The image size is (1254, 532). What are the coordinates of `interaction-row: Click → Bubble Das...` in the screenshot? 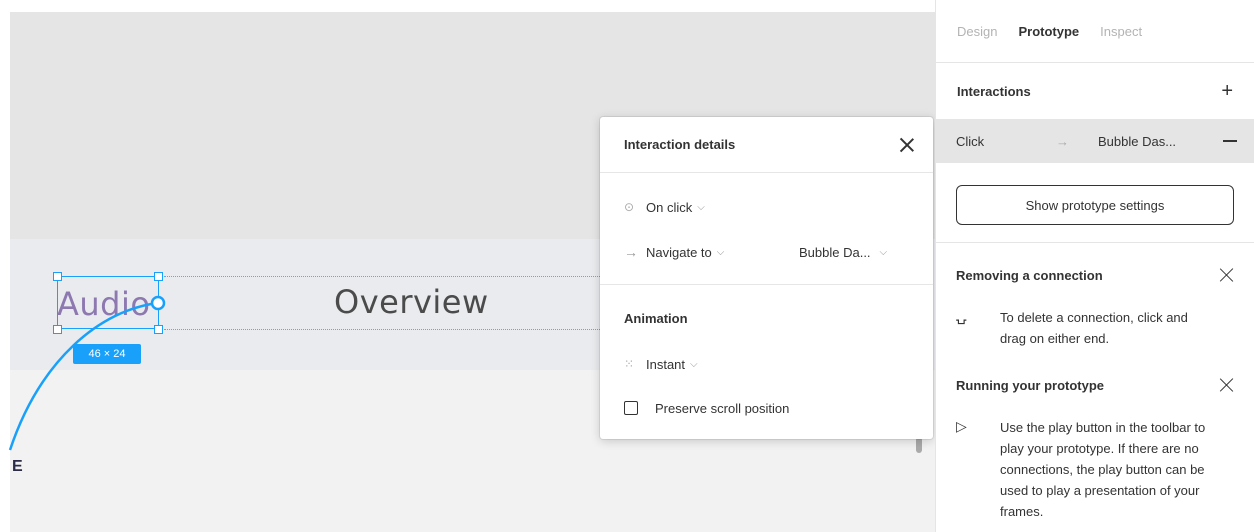 It's located at (1095, 141).